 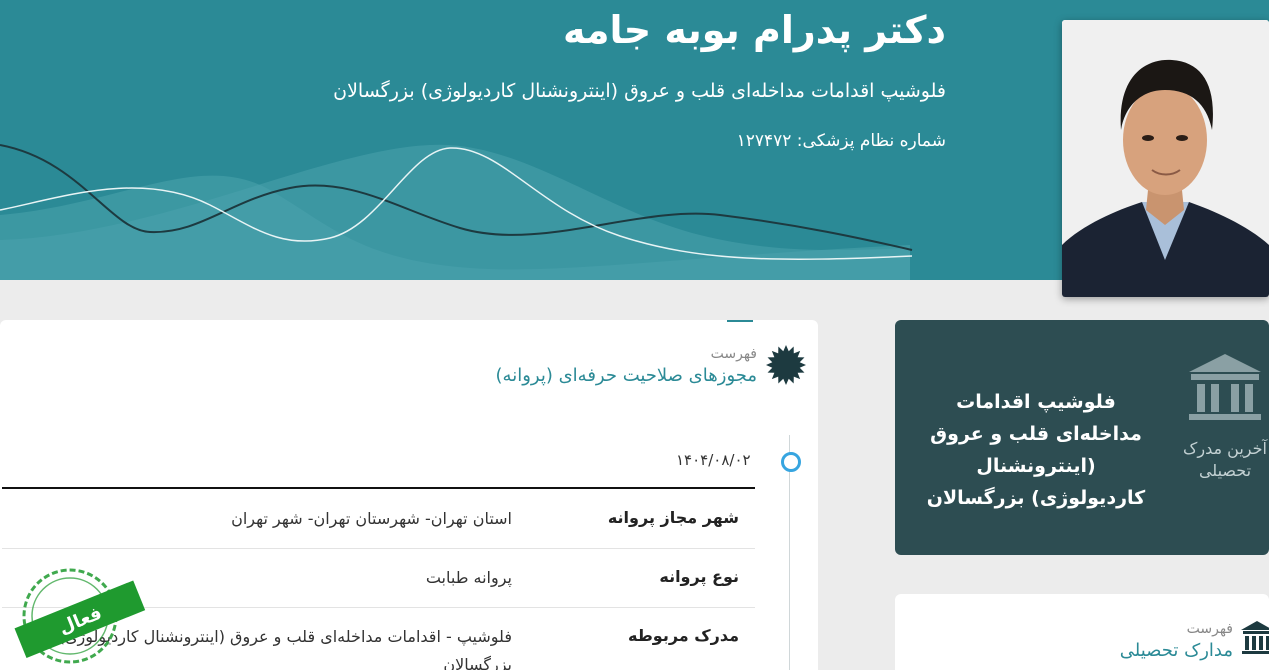 What do you see at coordinates (791, 462) in the screenshot?
I see `timeline-dot` at bounding box center [791, 462].